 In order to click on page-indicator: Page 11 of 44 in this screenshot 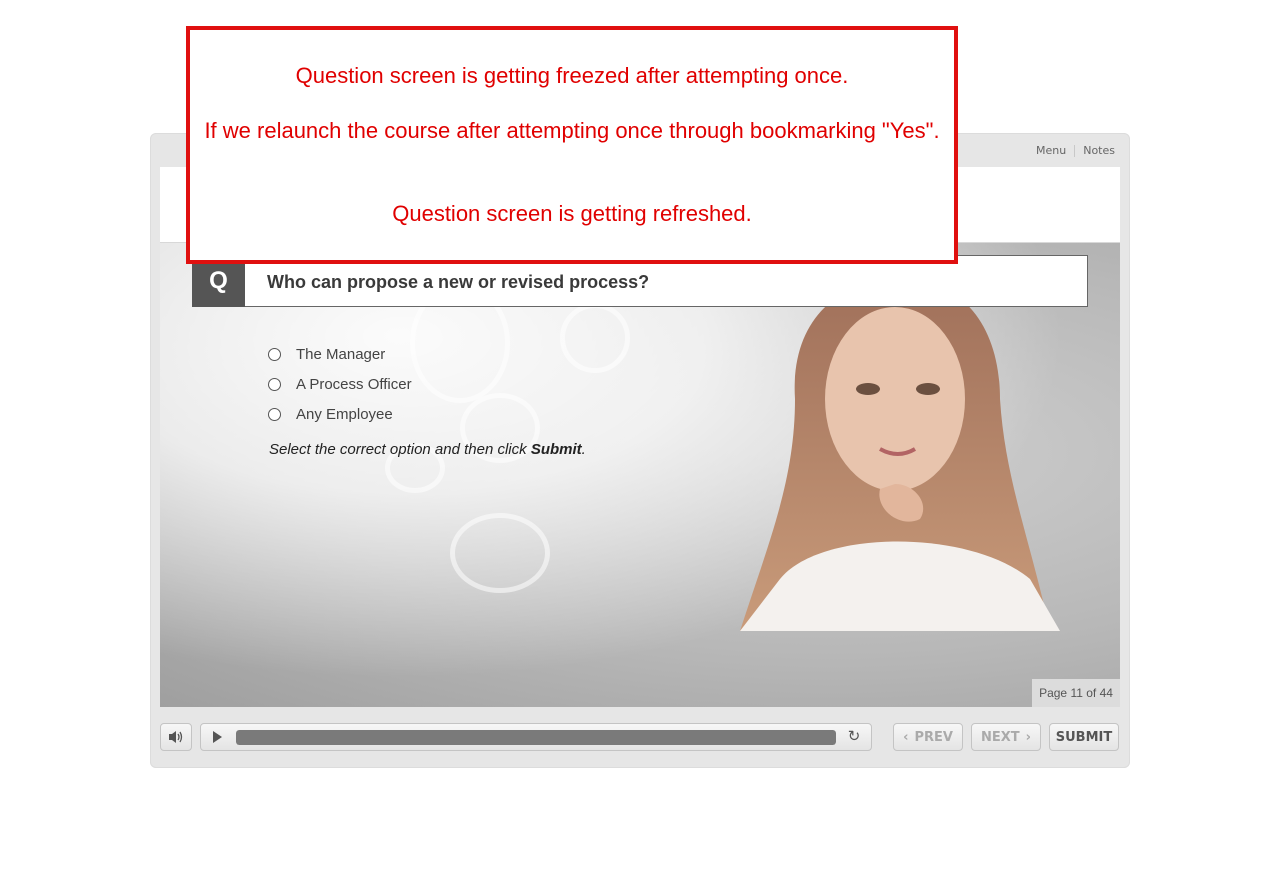, I will do `click(1076, 693)`.